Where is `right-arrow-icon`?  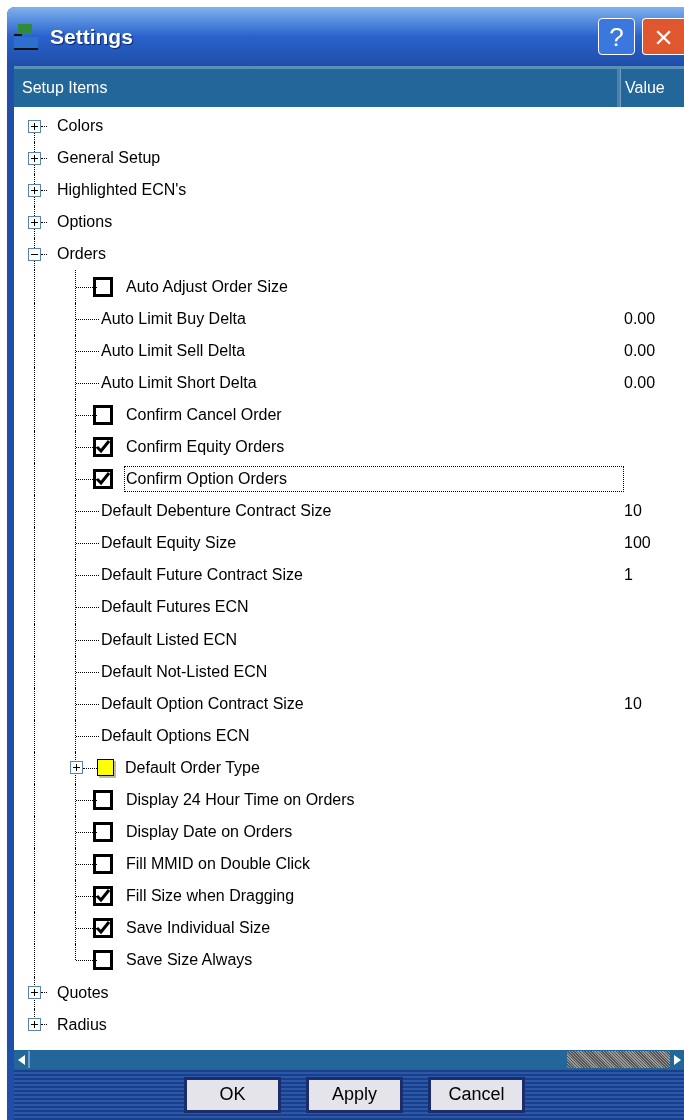
right-arrow-icon is located at coordinates (677, 1059).